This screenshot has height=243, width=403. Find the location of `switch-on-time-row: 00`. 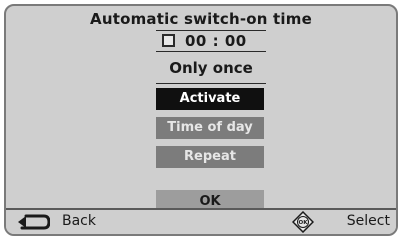

switch-on-time-row: 00 is located at coordinates (211, 41).